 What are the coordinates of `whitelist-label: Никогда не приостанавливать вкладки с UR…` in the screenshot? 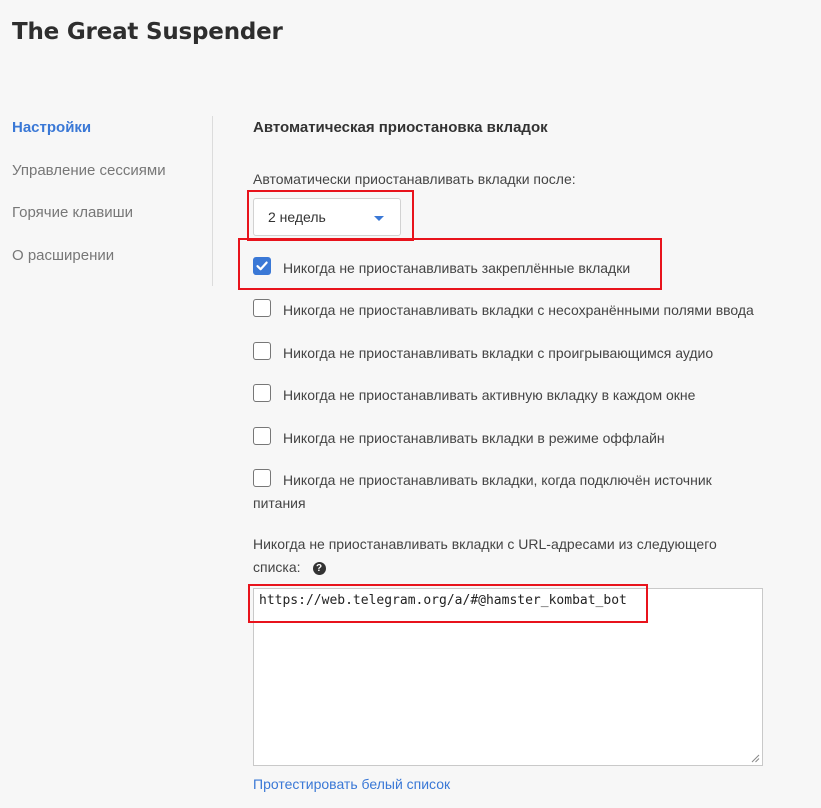 It's located at (485, 544).